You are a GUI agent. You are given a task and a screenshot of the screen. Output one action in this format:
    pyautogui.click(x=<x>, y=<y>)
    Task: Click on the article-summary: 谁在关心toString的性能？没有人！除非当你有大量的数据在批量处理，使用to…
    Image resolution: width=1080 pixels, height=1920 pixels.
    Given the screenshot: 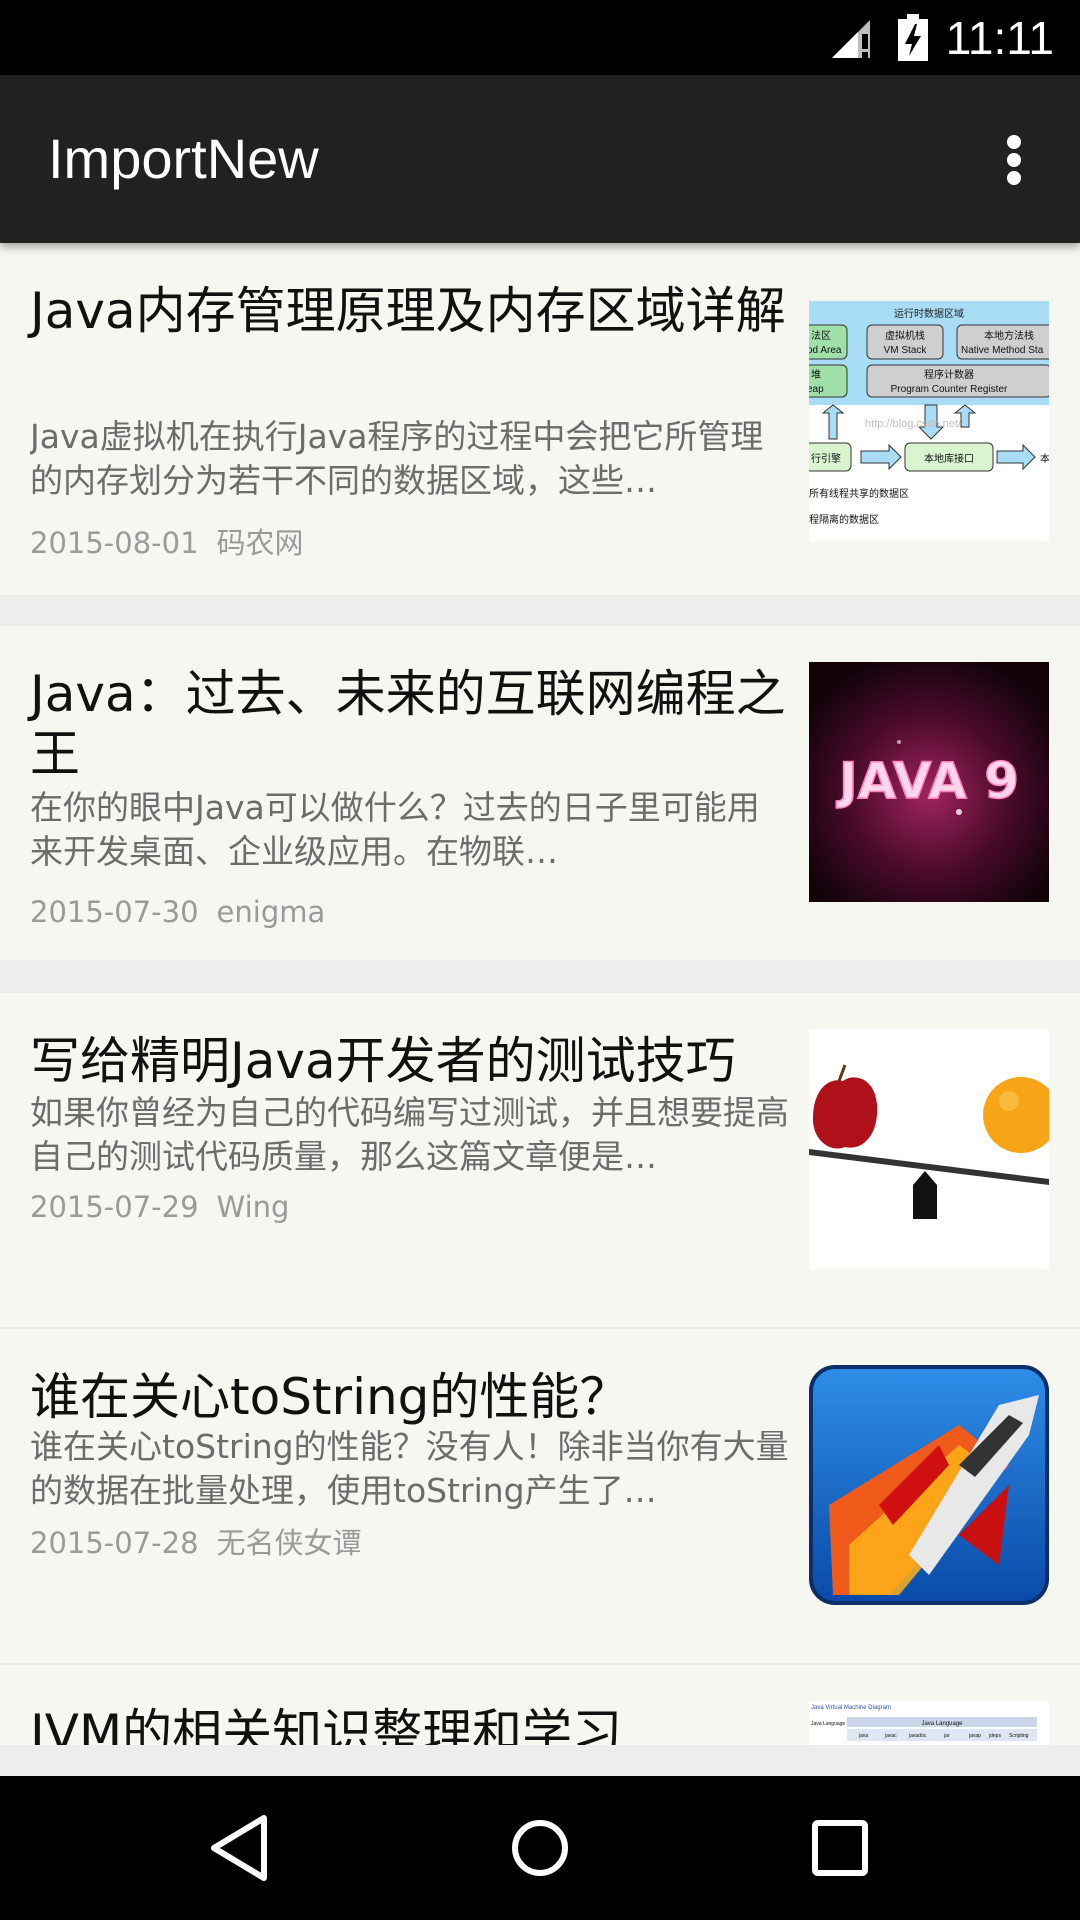 What is the action you would take?
    pyautogui.click(x=409, y=1468)
    